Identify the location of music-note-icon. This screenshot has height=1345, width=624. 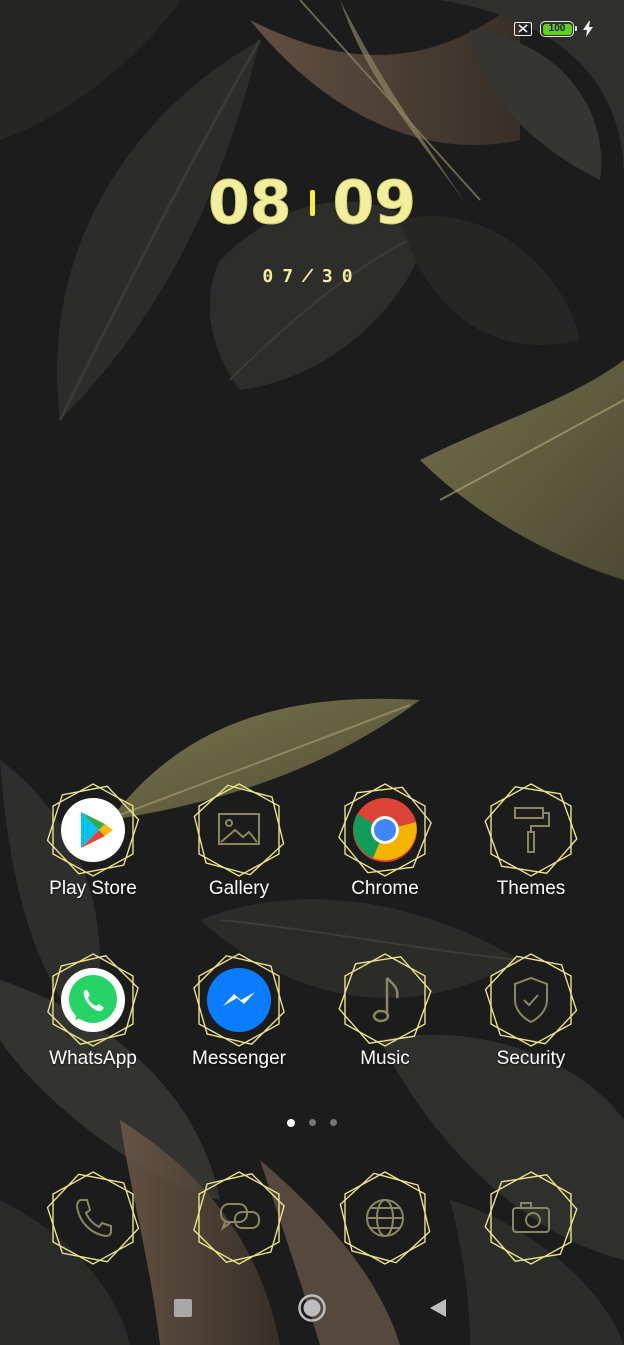
(385, 1000).